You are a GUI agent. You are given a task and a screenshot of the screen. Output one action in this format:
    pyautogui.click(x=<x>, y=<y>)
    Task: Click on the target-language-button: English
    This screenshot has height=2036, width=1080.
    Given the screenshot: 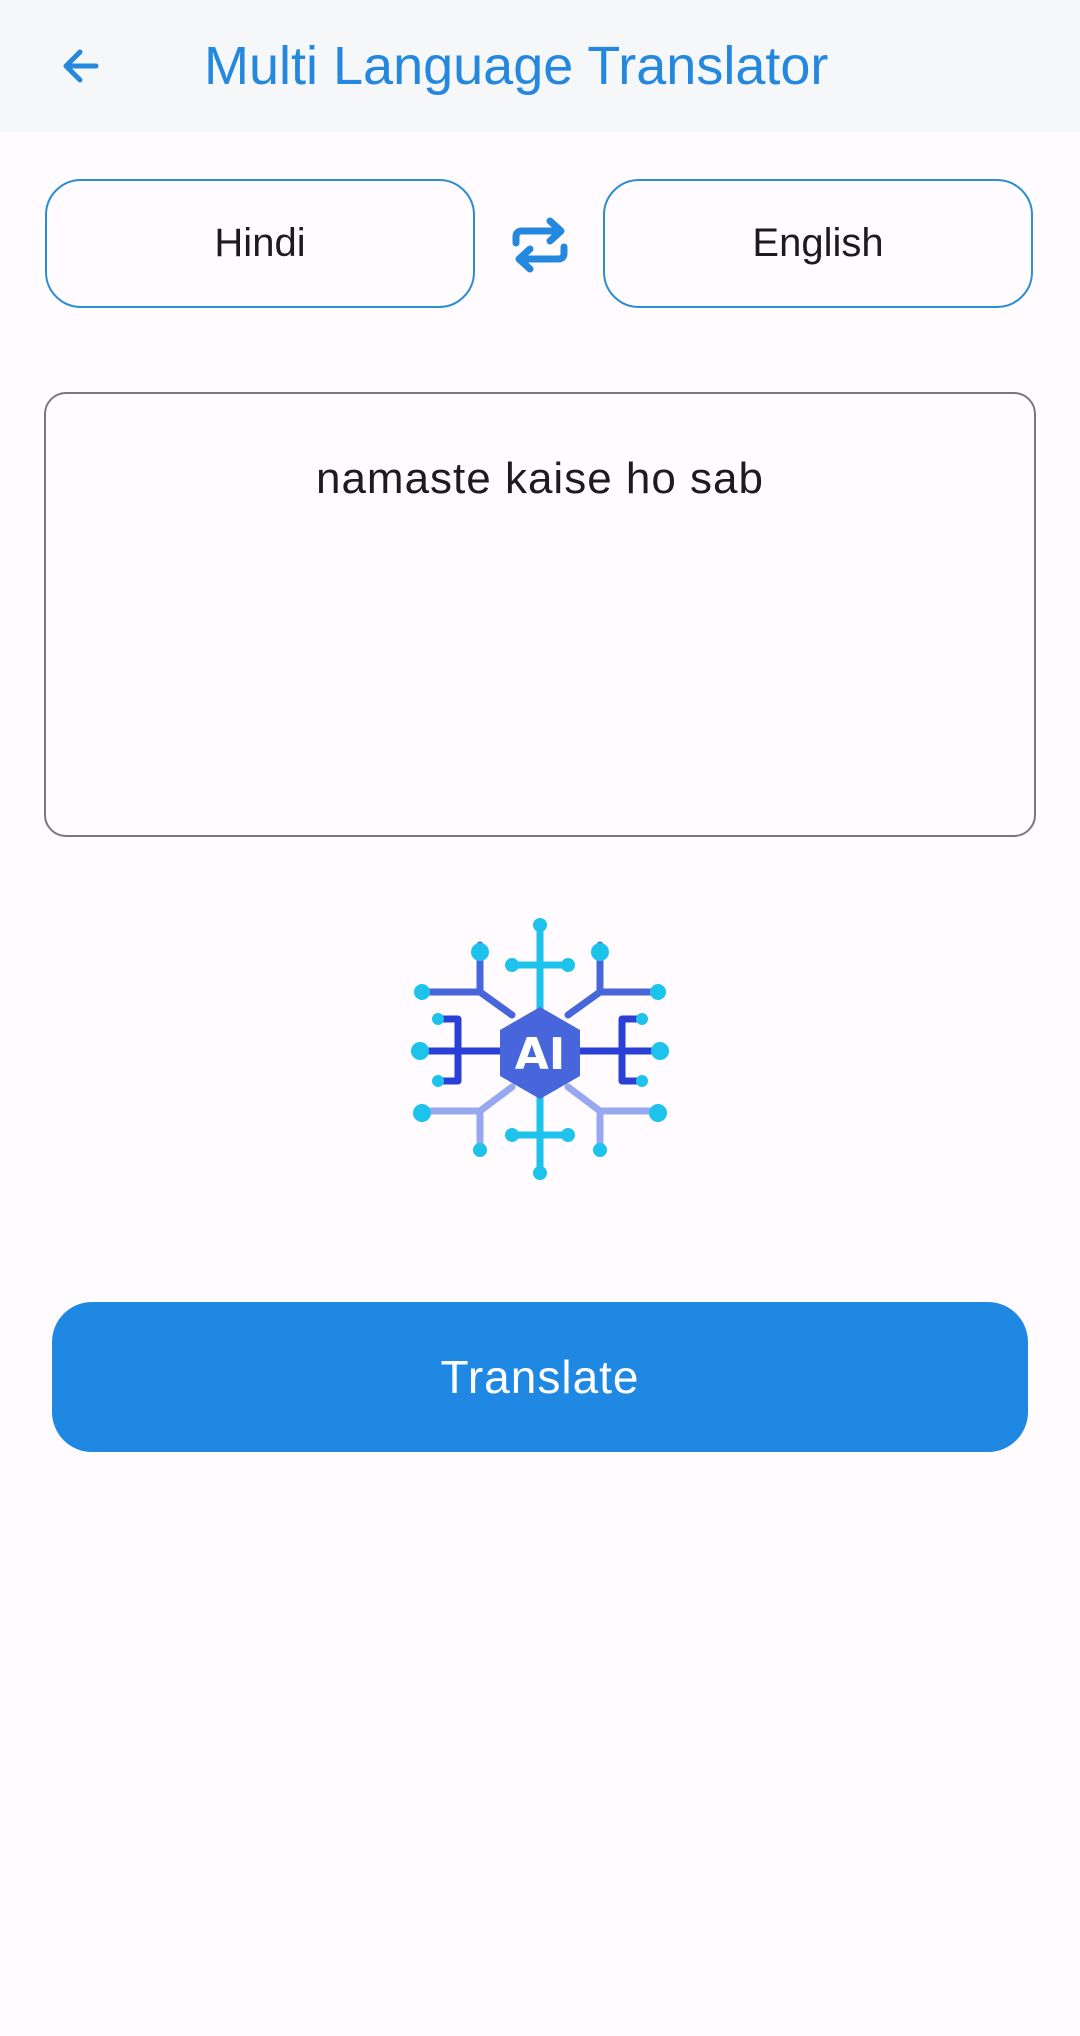 What is the action you would take?
    pyautogui.click(x=818, y=243)
    